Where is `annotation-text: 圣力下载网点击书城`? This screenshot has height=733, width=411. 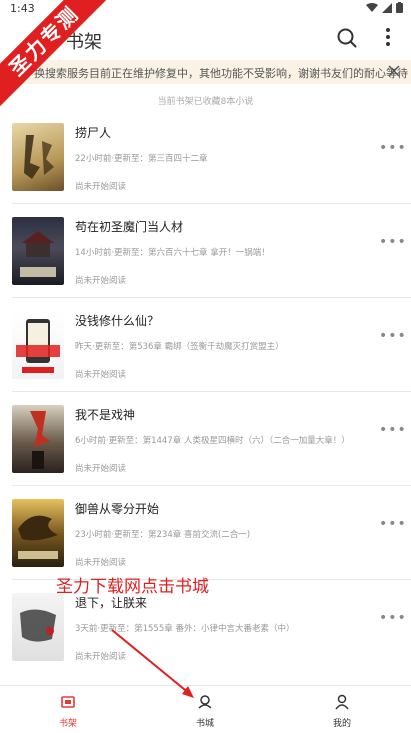
annotation-text: 圣力下载网点击书城 is located at coordinates (132, 587).